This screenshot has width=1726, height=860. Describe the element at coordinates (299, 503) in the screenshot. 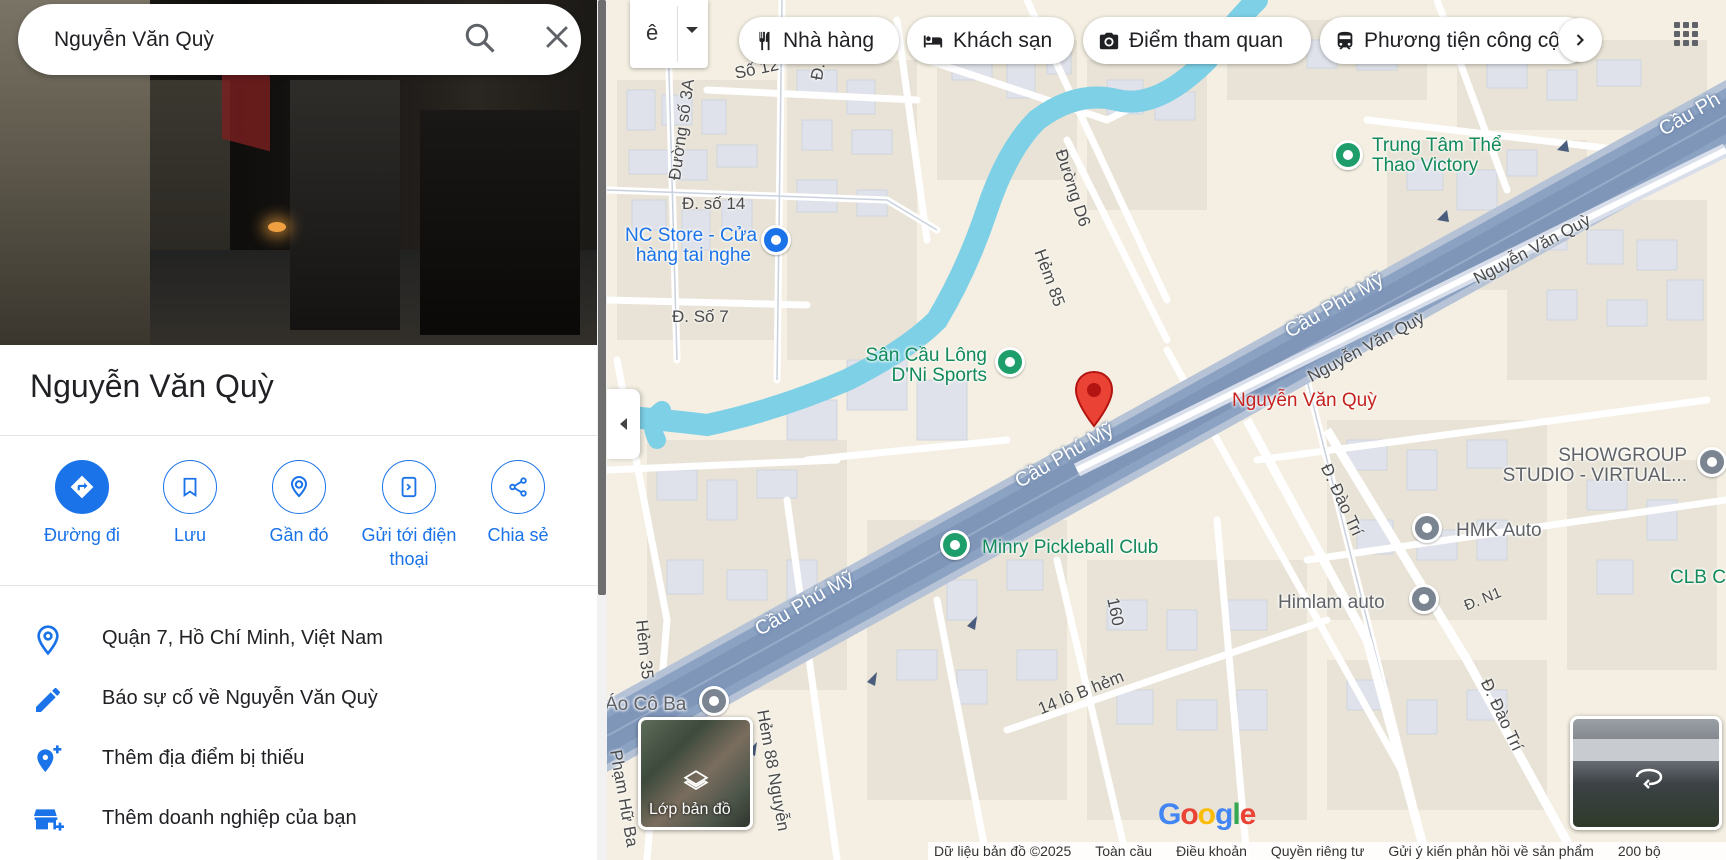

I see `nearby-button: Gần đó` at that location.